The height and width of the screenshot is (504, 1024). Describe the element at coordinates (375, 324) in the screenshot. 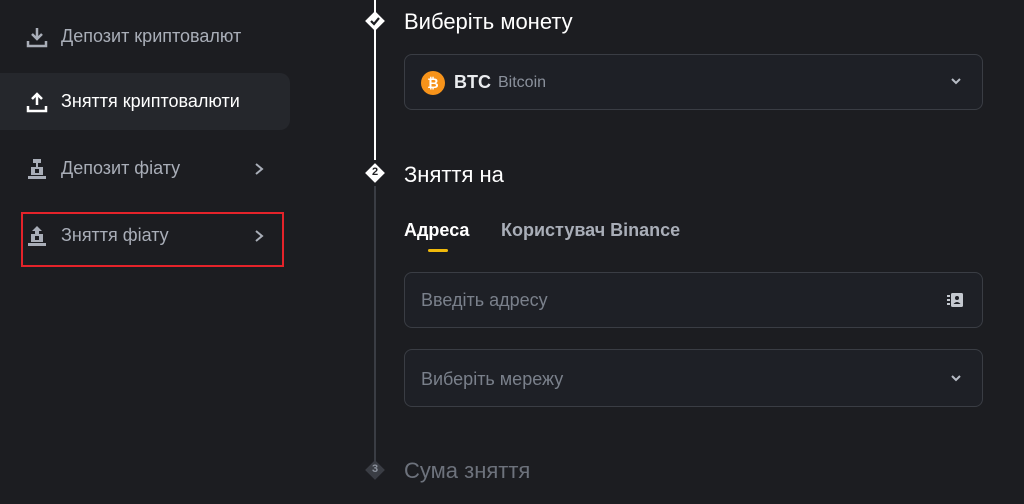

I see `step-connector-pending` at that location.